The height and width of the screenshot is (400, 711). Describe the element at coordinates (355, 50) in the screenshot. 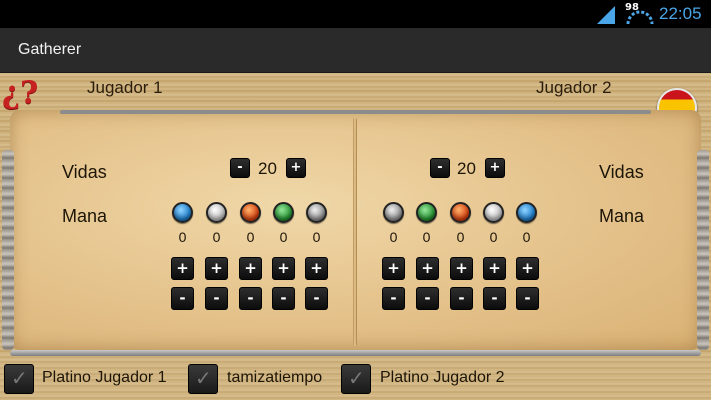

I see `action-bar: Gatherer` at that location.